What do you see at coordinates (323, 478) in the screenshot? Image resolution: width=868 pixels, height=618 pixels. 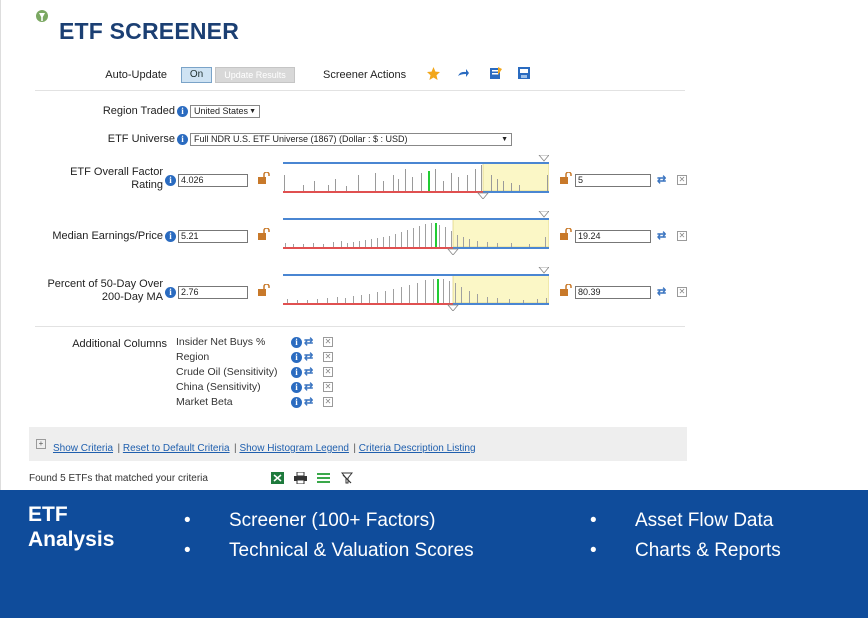 I see `list-icon` at bounding box center [323, 478].